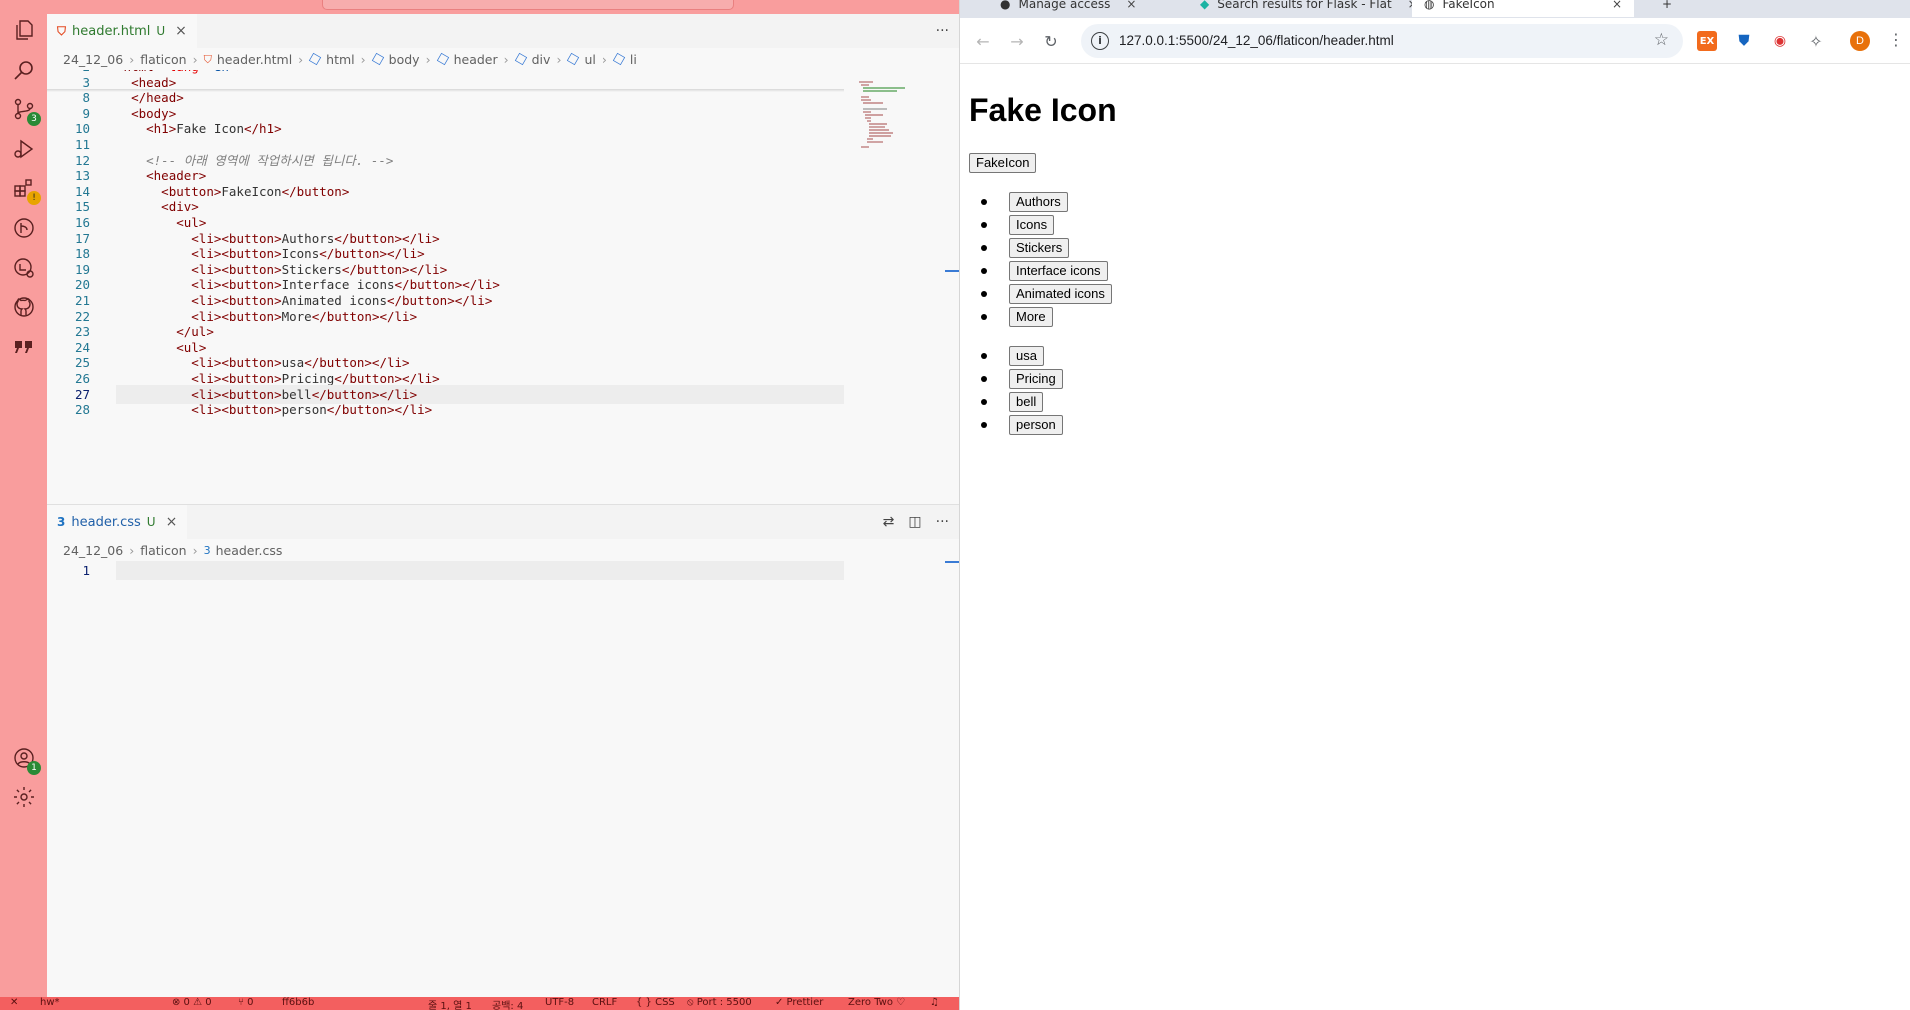 This screenshot has height=1010, width=1910. I want to click on status-live-server-port: ⦸ Port : 5500, so click(719, 1002).